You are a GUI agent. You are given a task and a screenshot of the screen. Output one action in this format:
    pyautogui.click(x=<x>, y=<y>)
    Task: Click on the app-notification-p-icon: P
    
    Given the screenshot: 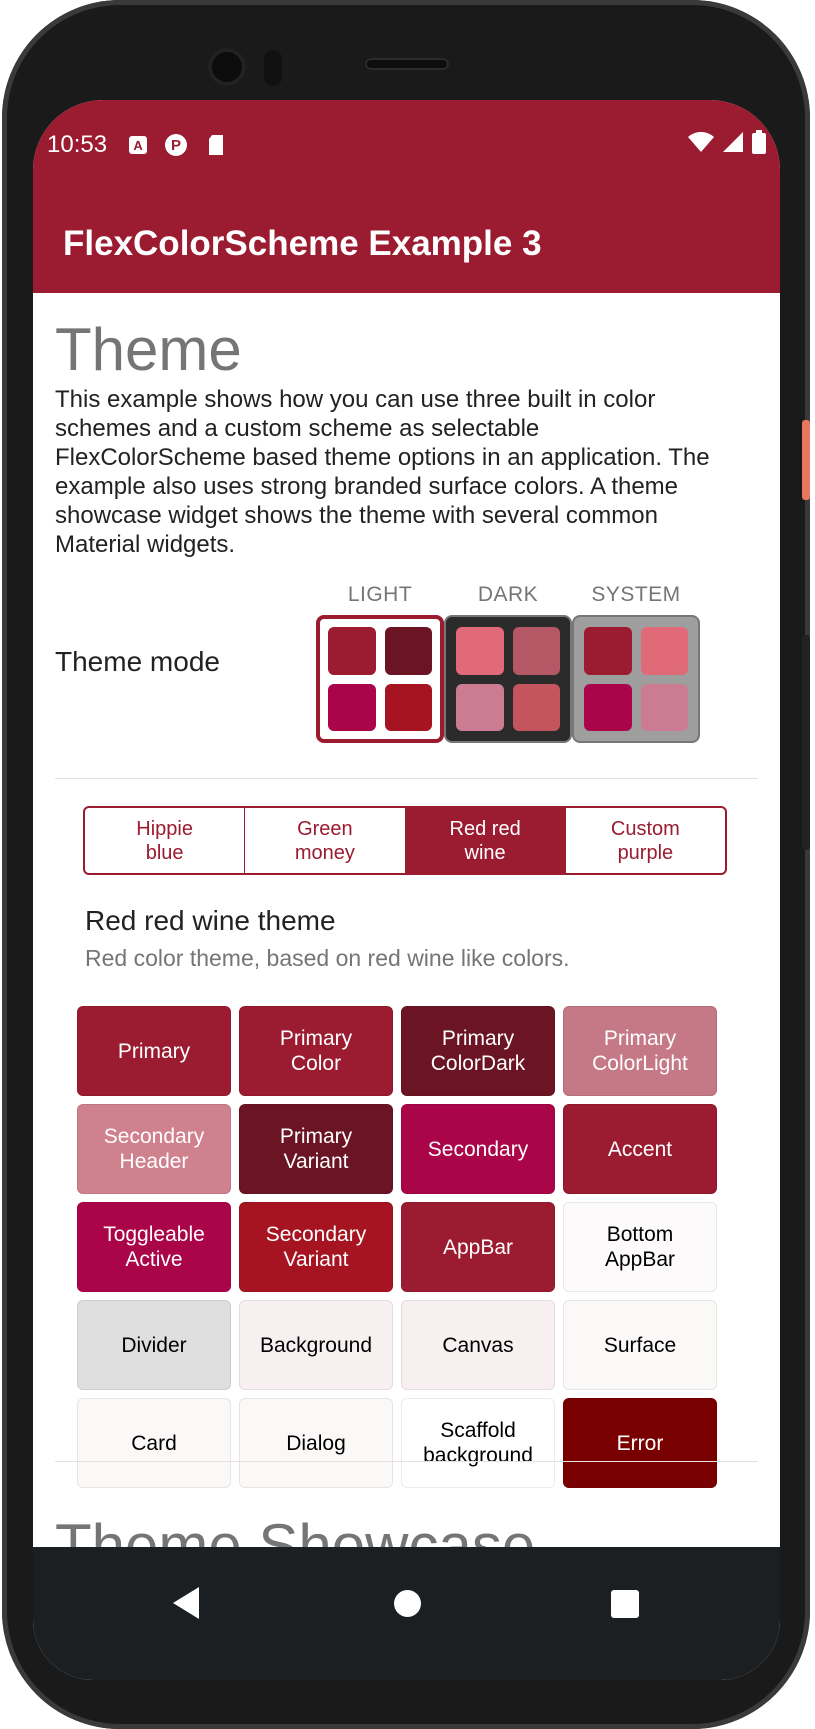 What is the action you would take?
    pyautogui.click(x=176, y=145)
    